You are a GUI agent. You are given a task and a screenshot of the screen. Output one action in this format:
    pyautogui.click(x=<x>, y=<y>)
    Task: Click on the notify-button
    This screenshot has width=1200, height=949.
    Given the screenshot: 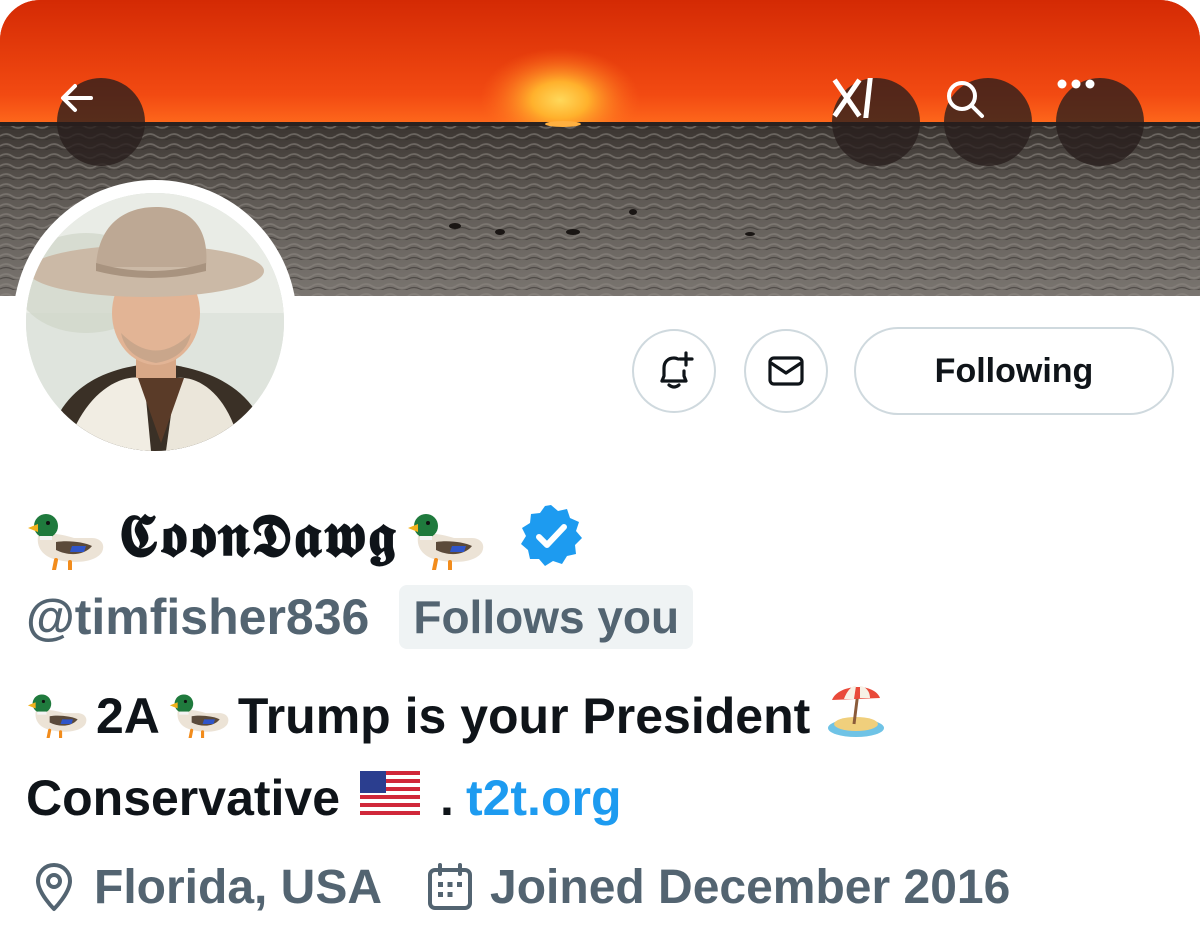 What is the action you would take?
    pyautogui.click(x=674, y=371)
    